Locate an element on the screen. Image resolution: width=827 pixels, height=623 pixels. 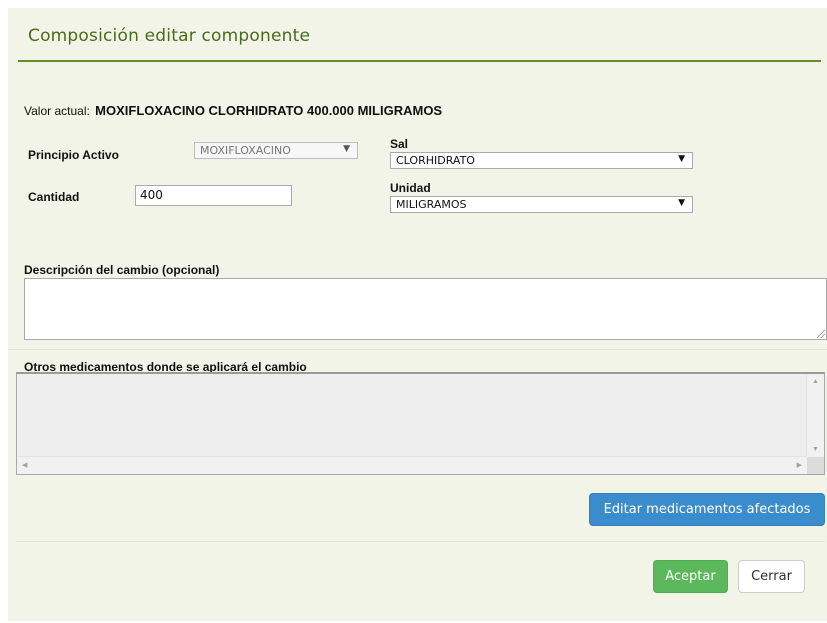
arrow-right-icon: ▶ is located at coordinates (799, 465).